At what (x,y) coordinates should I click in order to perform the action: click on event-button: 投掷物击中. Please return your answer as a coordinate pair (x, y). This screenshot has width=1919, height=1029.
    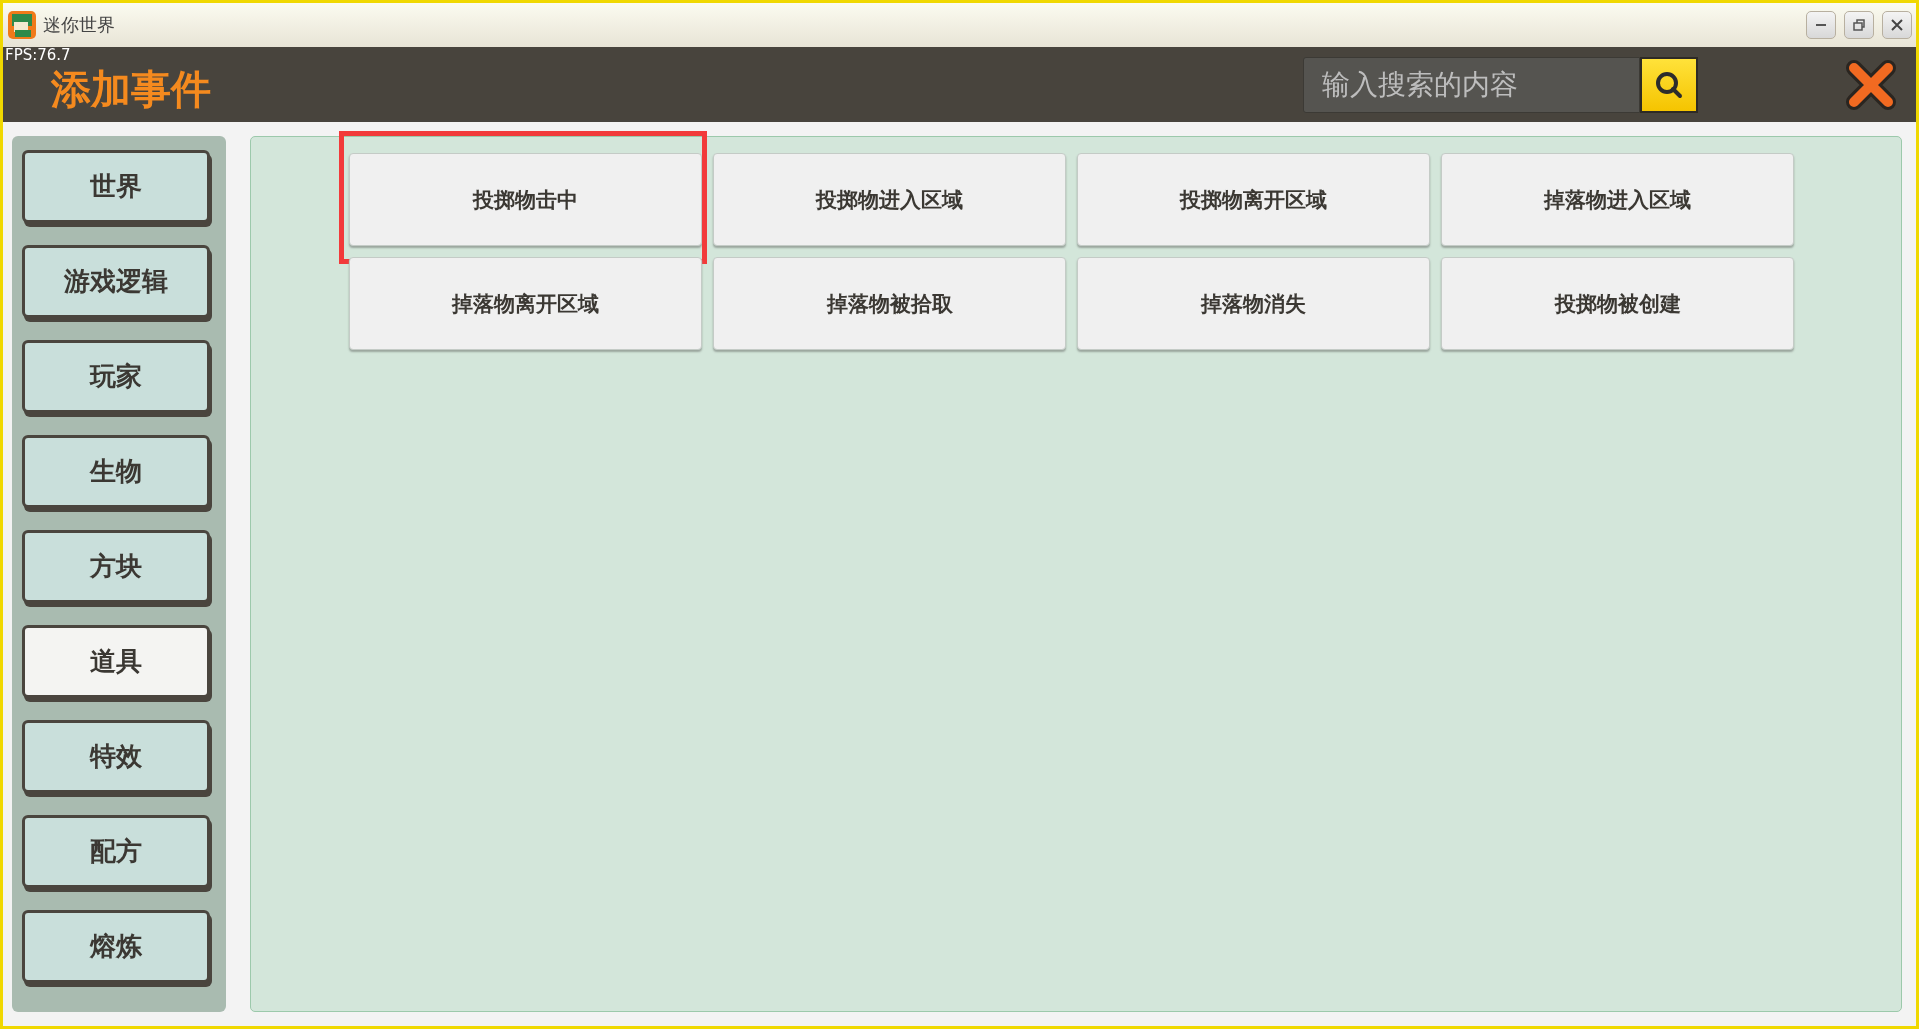
    Looking at the image, I should click on (525, 199).